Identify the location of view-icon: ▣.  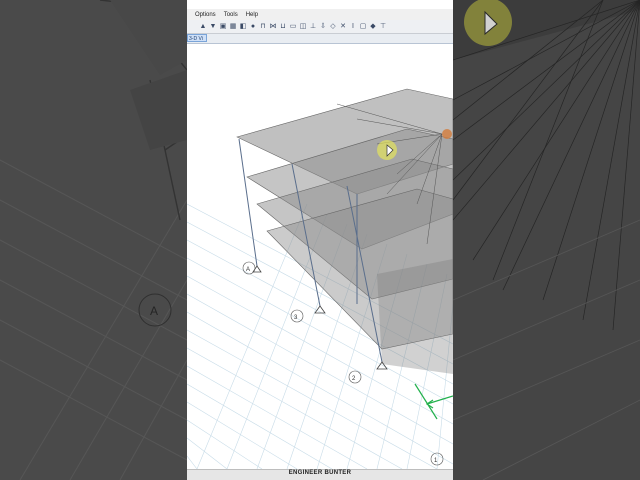
(223, 27).